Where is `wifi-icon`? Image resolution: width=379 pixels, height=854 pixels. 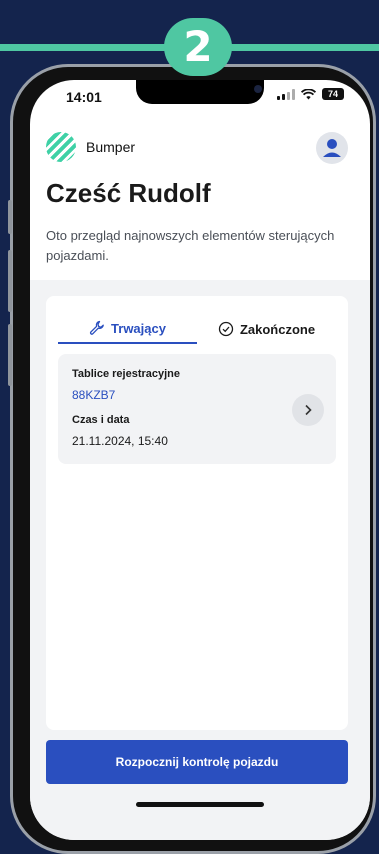
wifi-icon is located at coordinates (308, 93).